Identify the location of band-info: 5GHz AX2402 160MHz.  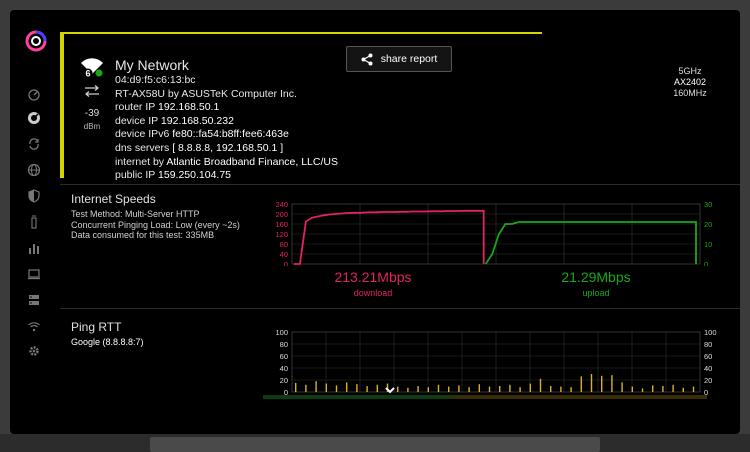
(690, 82).